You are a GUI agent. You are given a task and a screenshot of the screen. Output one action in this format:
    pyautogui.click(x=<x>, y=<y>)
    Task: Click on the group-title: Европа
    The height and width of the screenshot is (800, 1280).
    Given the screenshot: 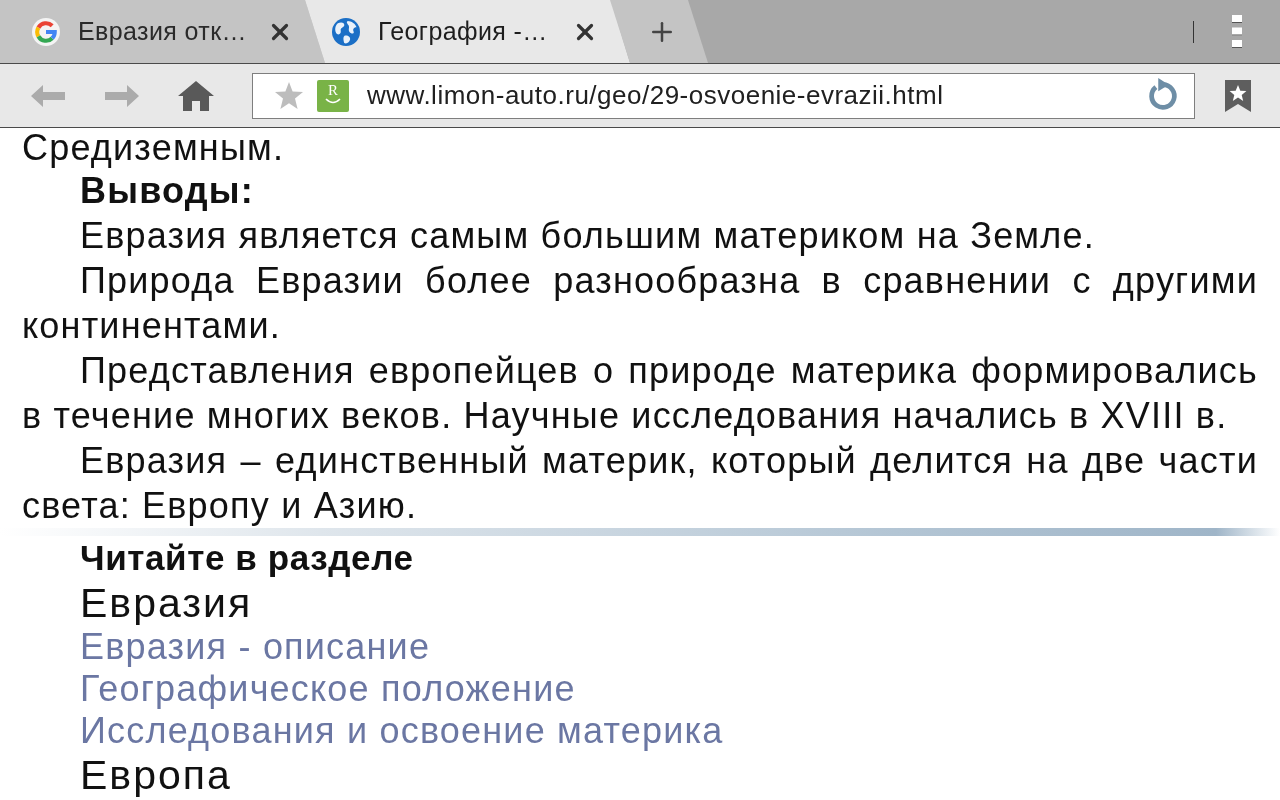 What is the action you would take?
    pyautogui.click(x=156, y=775)
    